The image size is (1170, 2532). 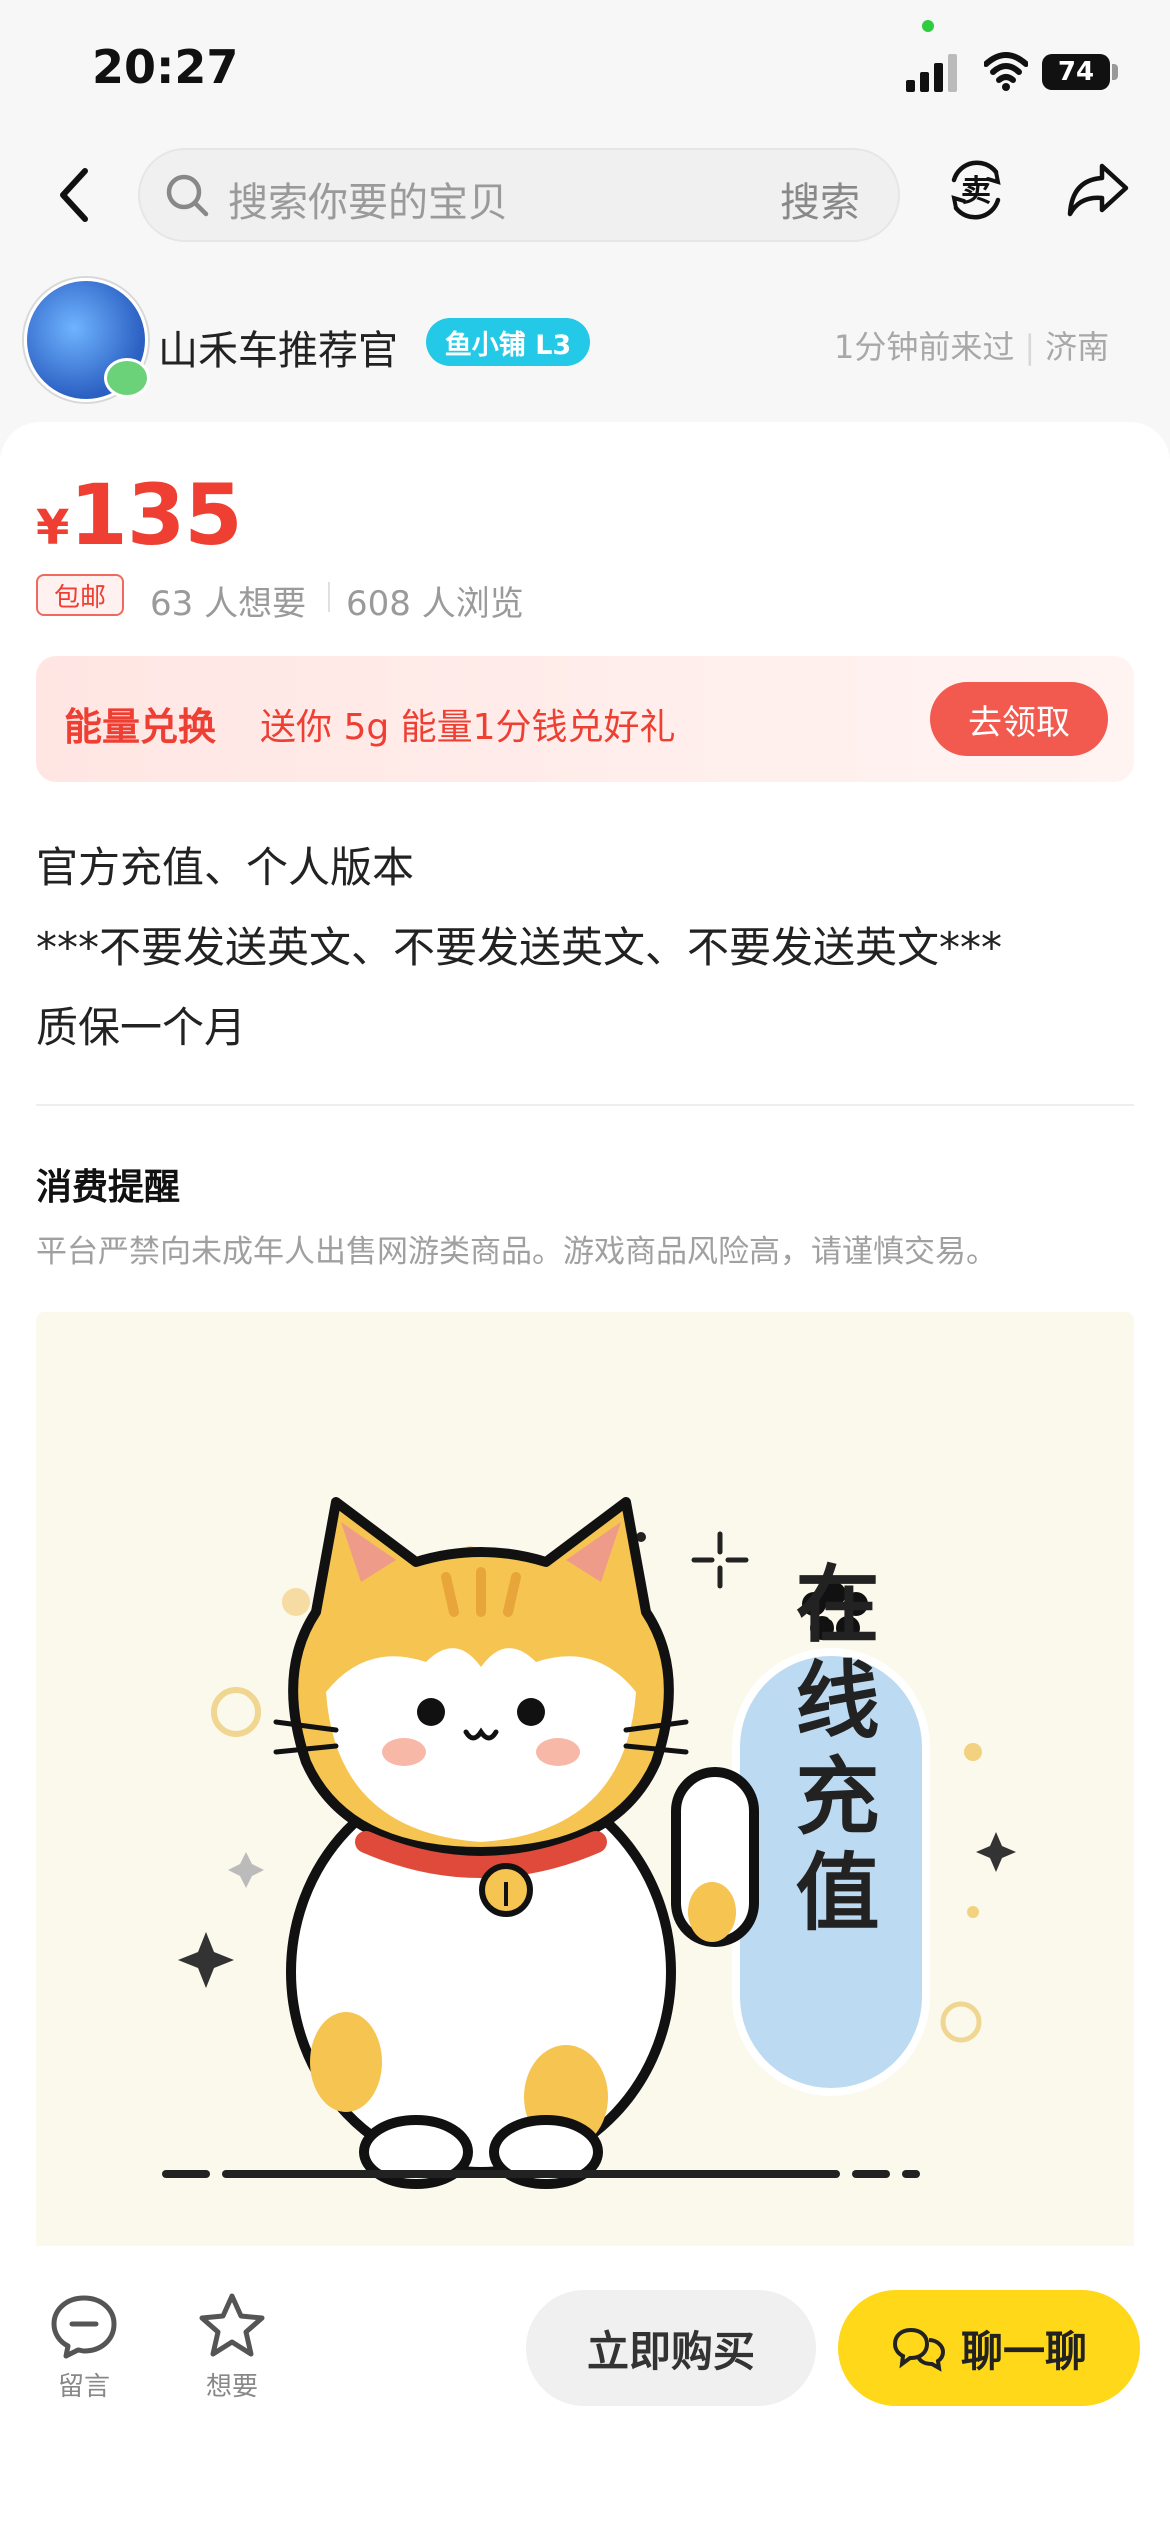 I want to click on seller-location: 济南, so click(x=1077, y=347).